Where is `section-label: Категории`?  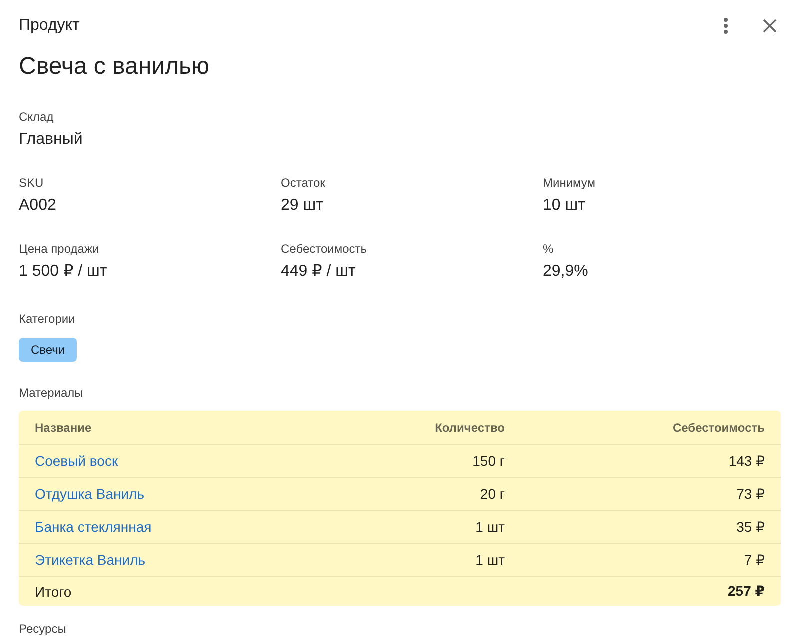
section-label: Категории is located at coordinates (47, 319).